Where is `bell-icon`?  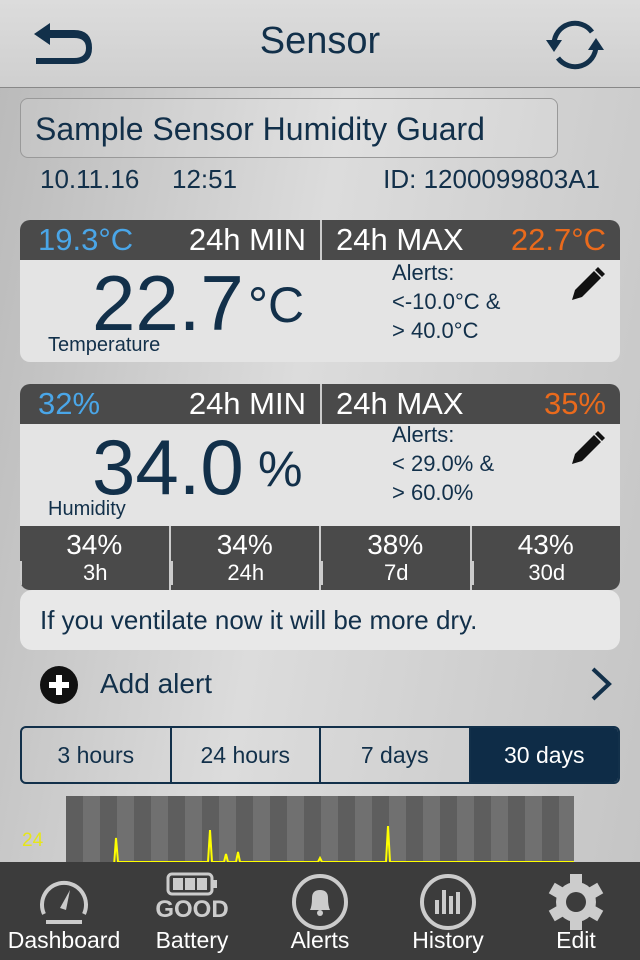 bell-icon is located at coordinates (320, 902).